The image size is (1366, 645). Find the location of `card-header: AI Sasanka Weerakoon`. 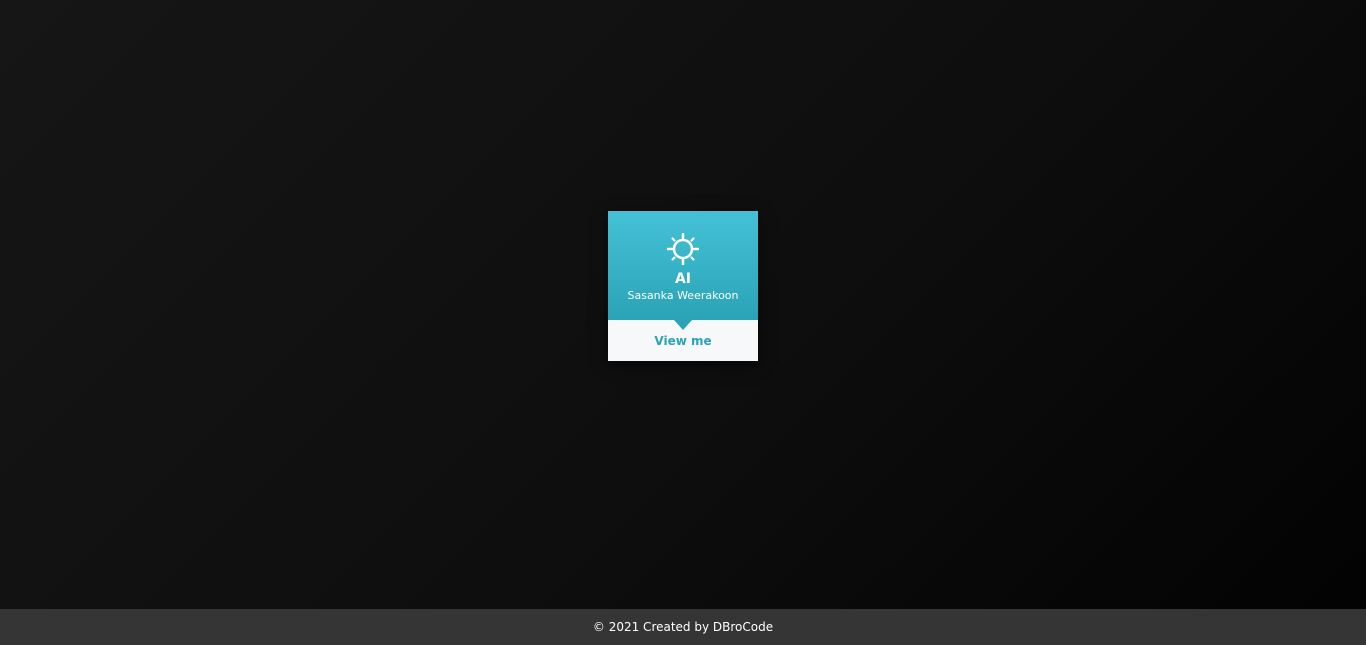

card-header: AI Sasanka Weerakoon is located at coordinates (683, 270).